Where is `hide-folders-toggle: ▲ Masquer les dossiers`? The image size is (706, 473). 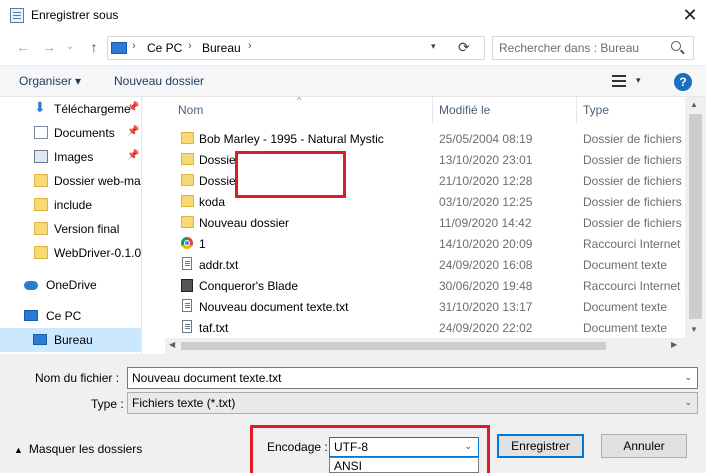
hide-folders-toggle: ▲ Masquer les dossiers is located at coordinates (78, 449).